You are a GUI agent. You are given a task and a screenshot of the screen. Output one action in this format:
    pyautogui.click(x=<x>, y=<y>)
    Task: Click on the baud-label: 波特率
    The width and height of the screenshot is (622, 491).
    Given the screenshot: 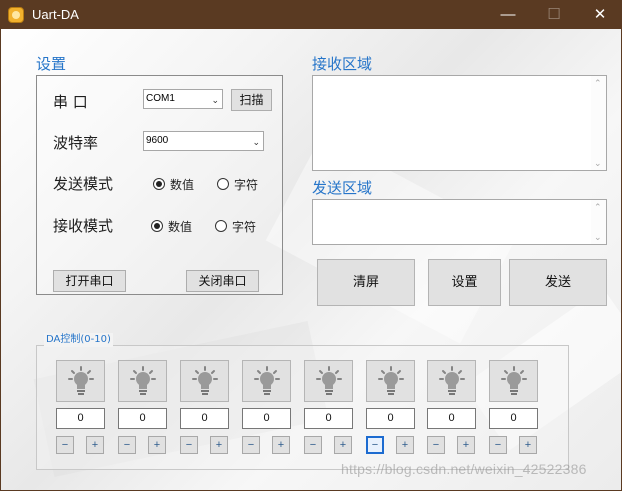 What is the action you would take?
    pyautogui.click(x=76, y=143)
    